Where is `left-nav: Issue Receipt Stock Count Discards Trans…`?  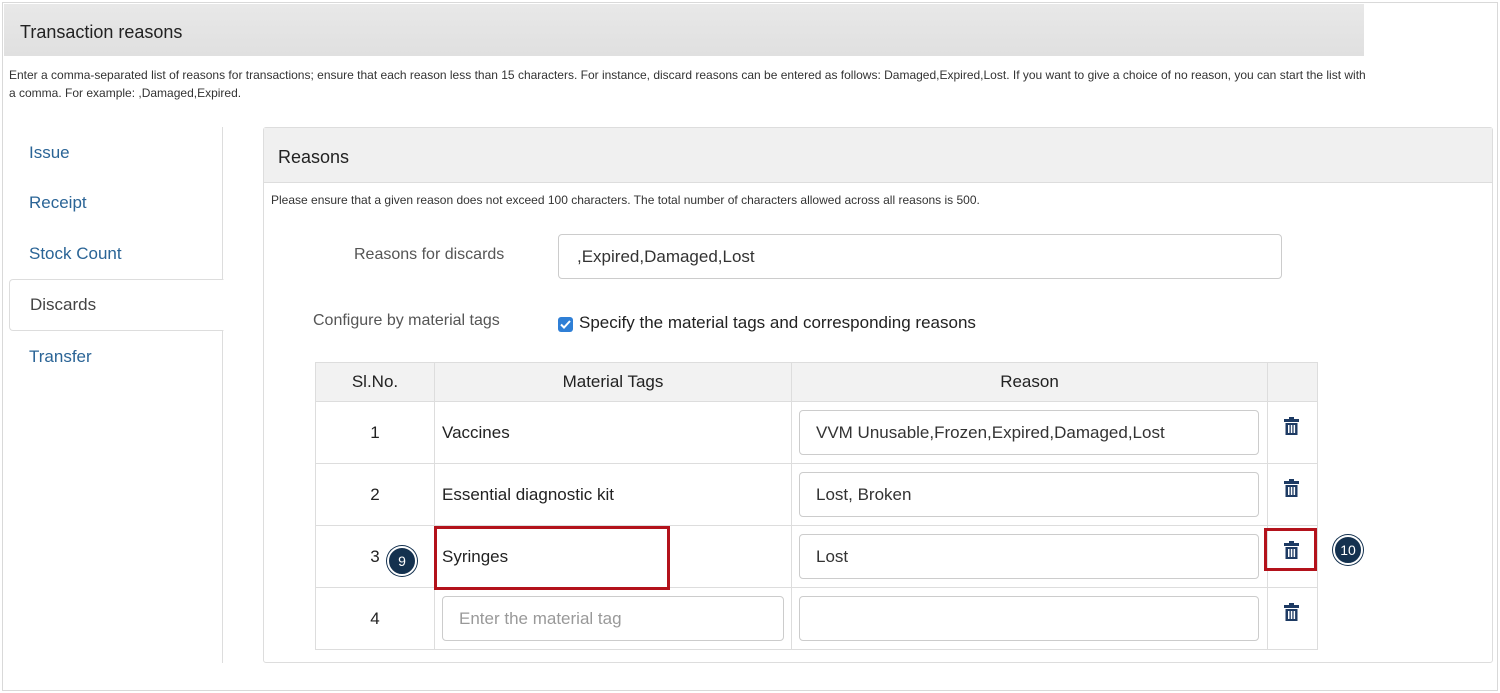
left-nav: Issue Receipt Stock Count Discards Trans… is located at coordinates (116, 395).